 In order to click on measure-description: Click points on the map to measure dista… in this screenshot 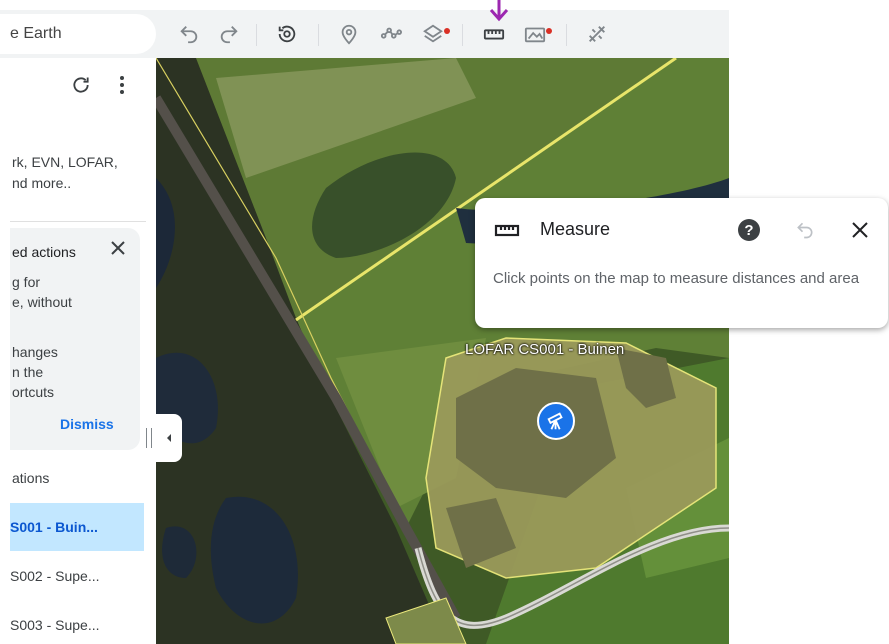, I will do `click(676, 278)`.